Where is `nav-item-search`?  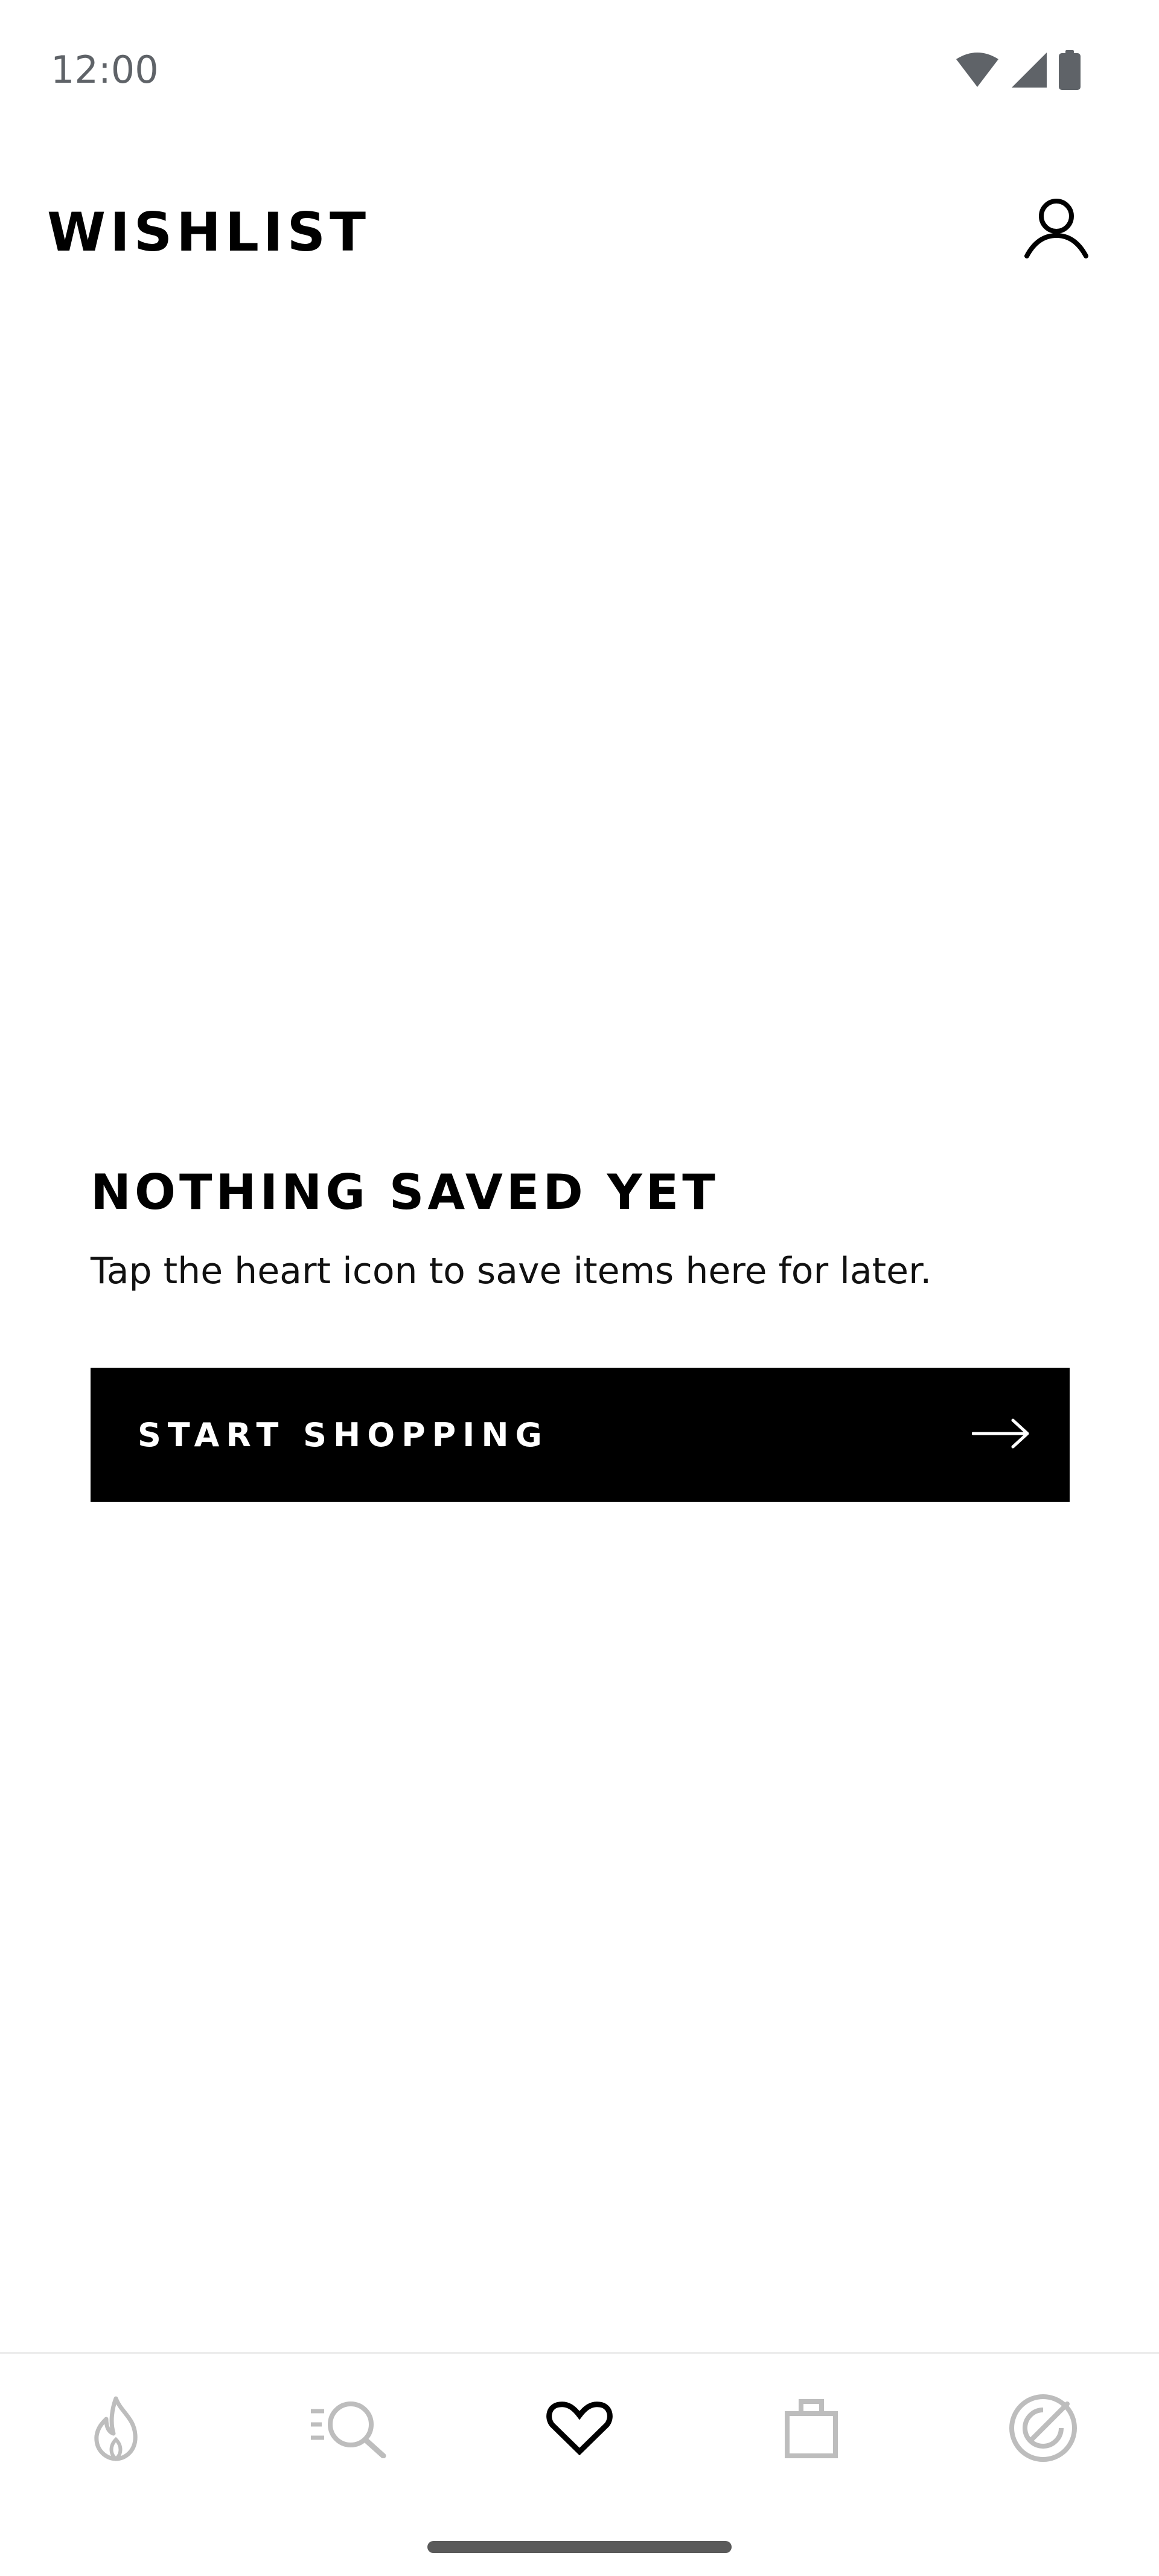
nav-item-search is located at coordinates (347, 2429).